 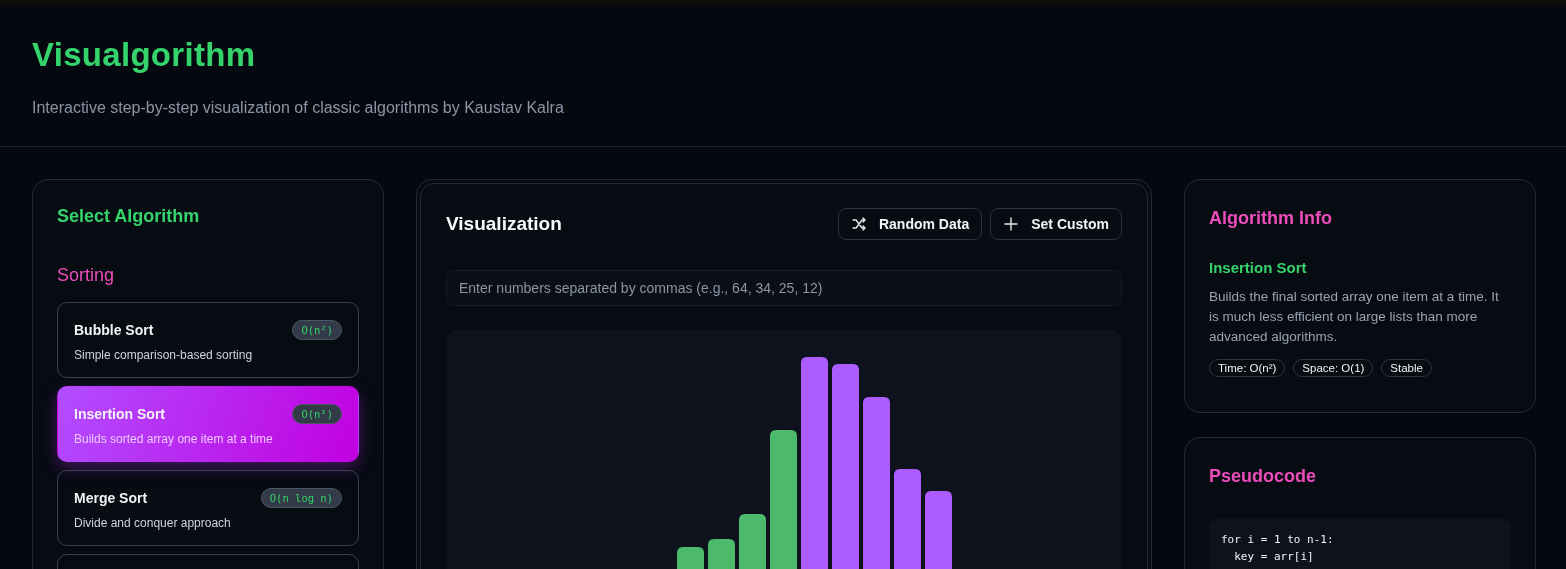 I want to click on section-title: Sorting, so click(x=86, y=275).